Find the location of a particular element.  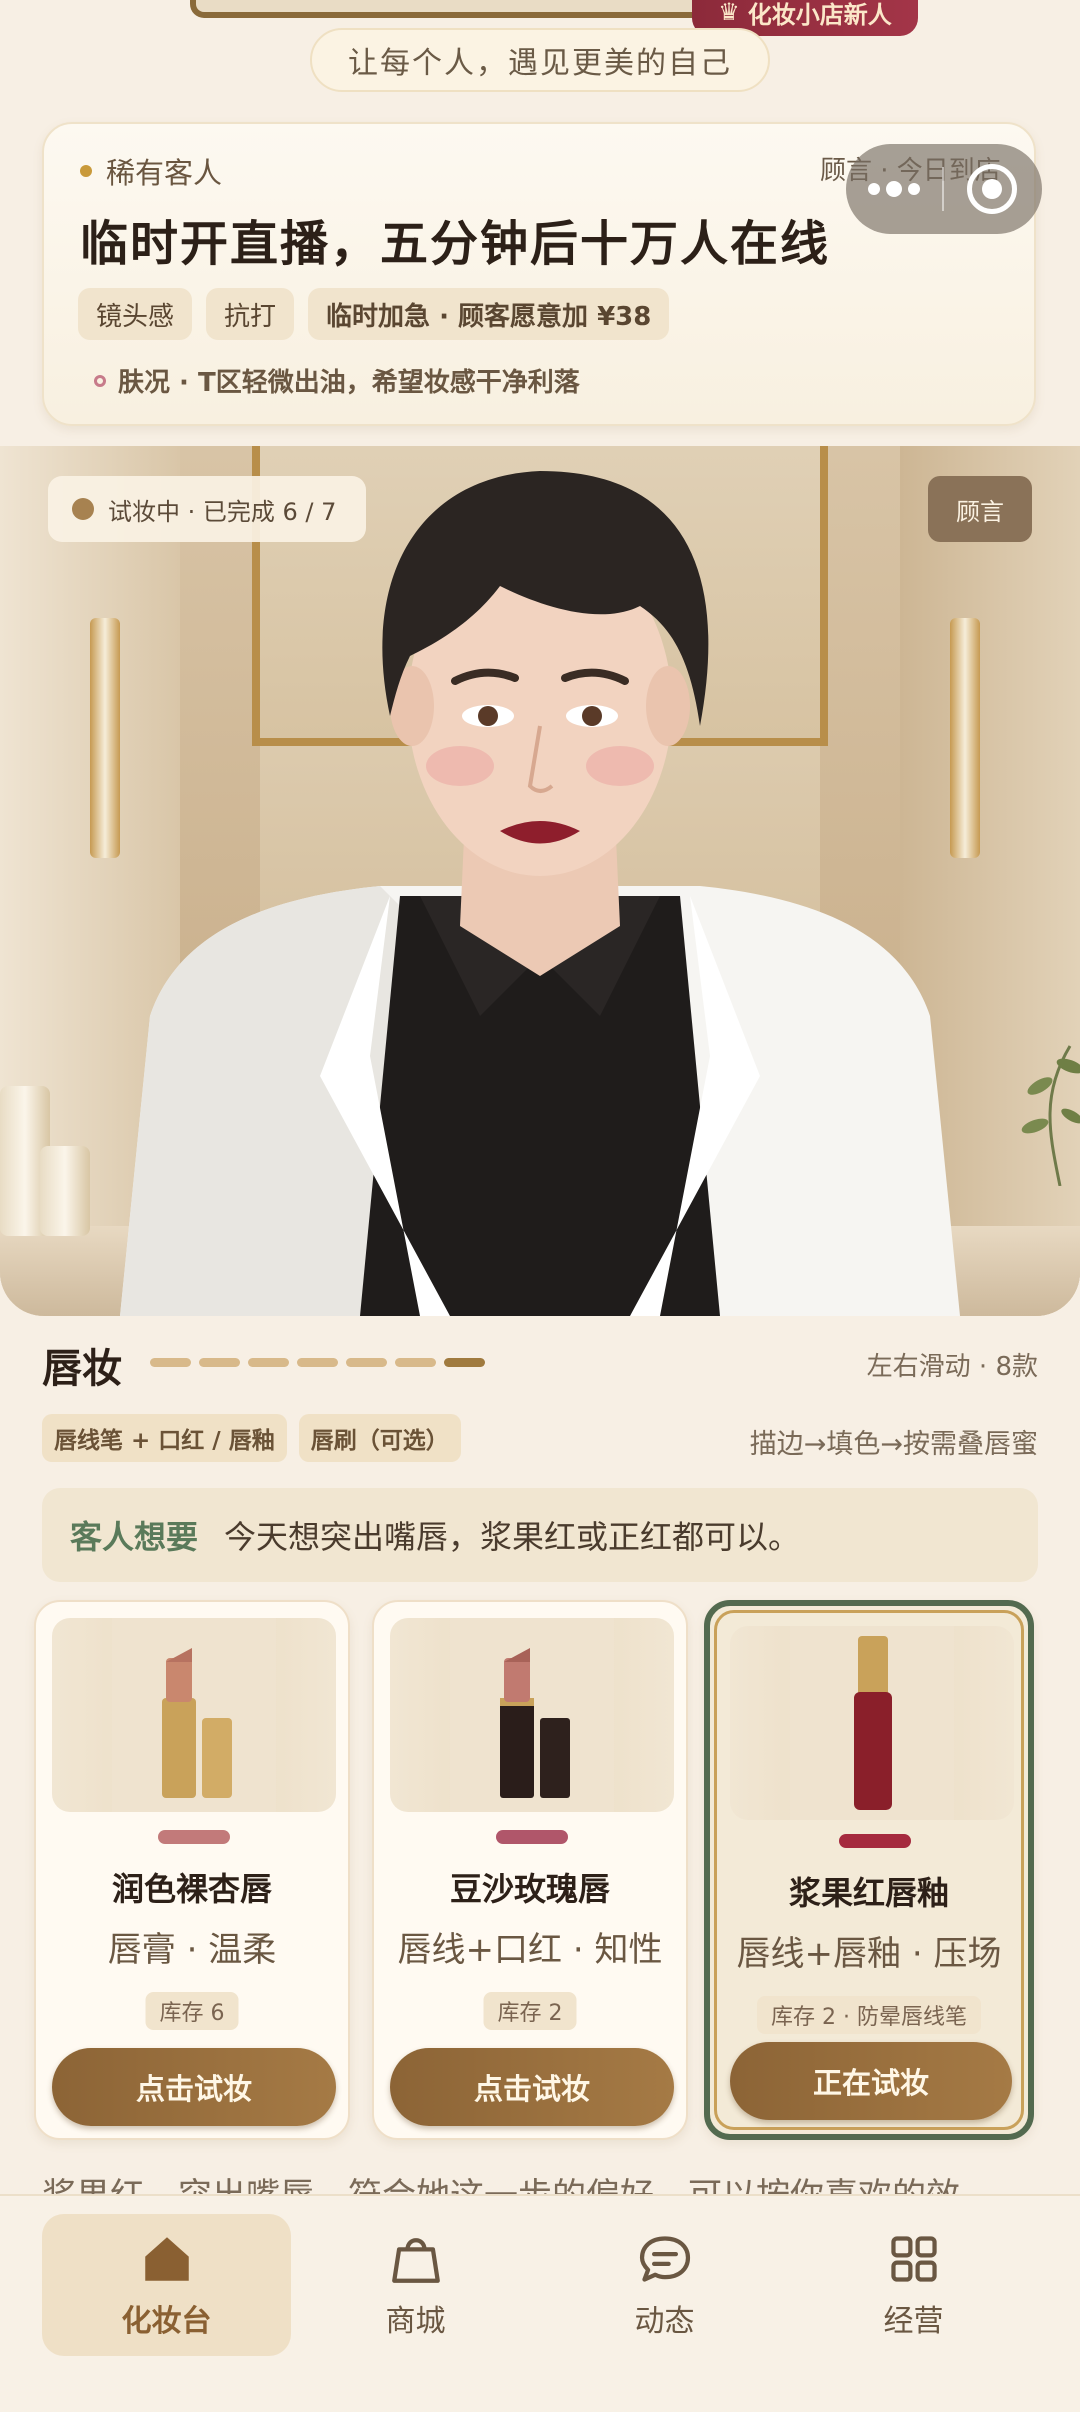

customer-chips: 镜头感 抗打 临时加急 · 顾客愿意加 ¥38 is located at coordinates (374, 314).